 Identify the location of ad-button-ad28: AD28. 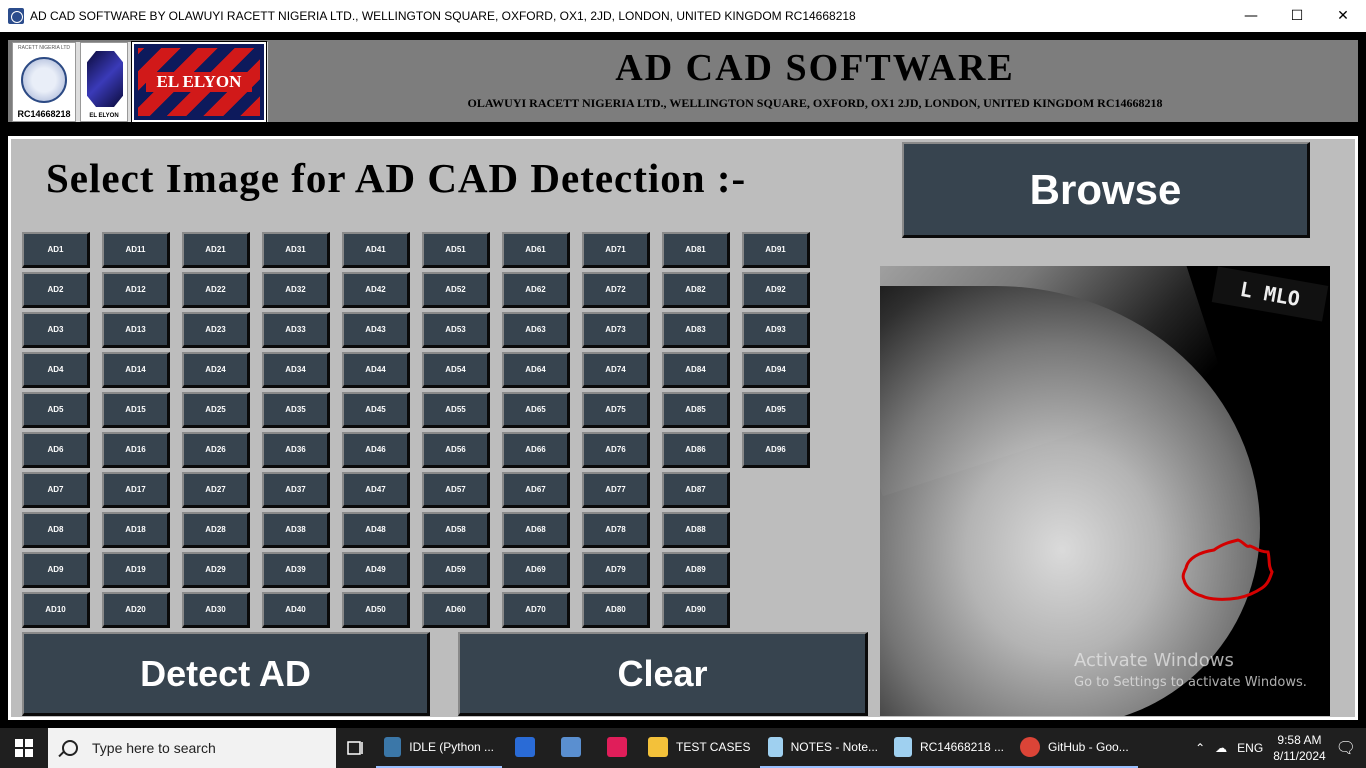
(216, 530).